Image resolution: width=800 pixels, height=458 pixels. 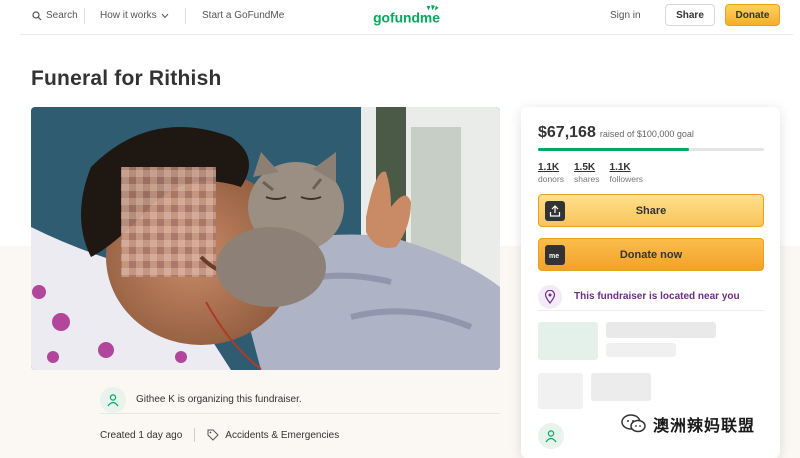 What do you see at coordinates (567, 132) in the screenshot?
I see `raised-amount: $67,168` at bounding box center [567, 132].